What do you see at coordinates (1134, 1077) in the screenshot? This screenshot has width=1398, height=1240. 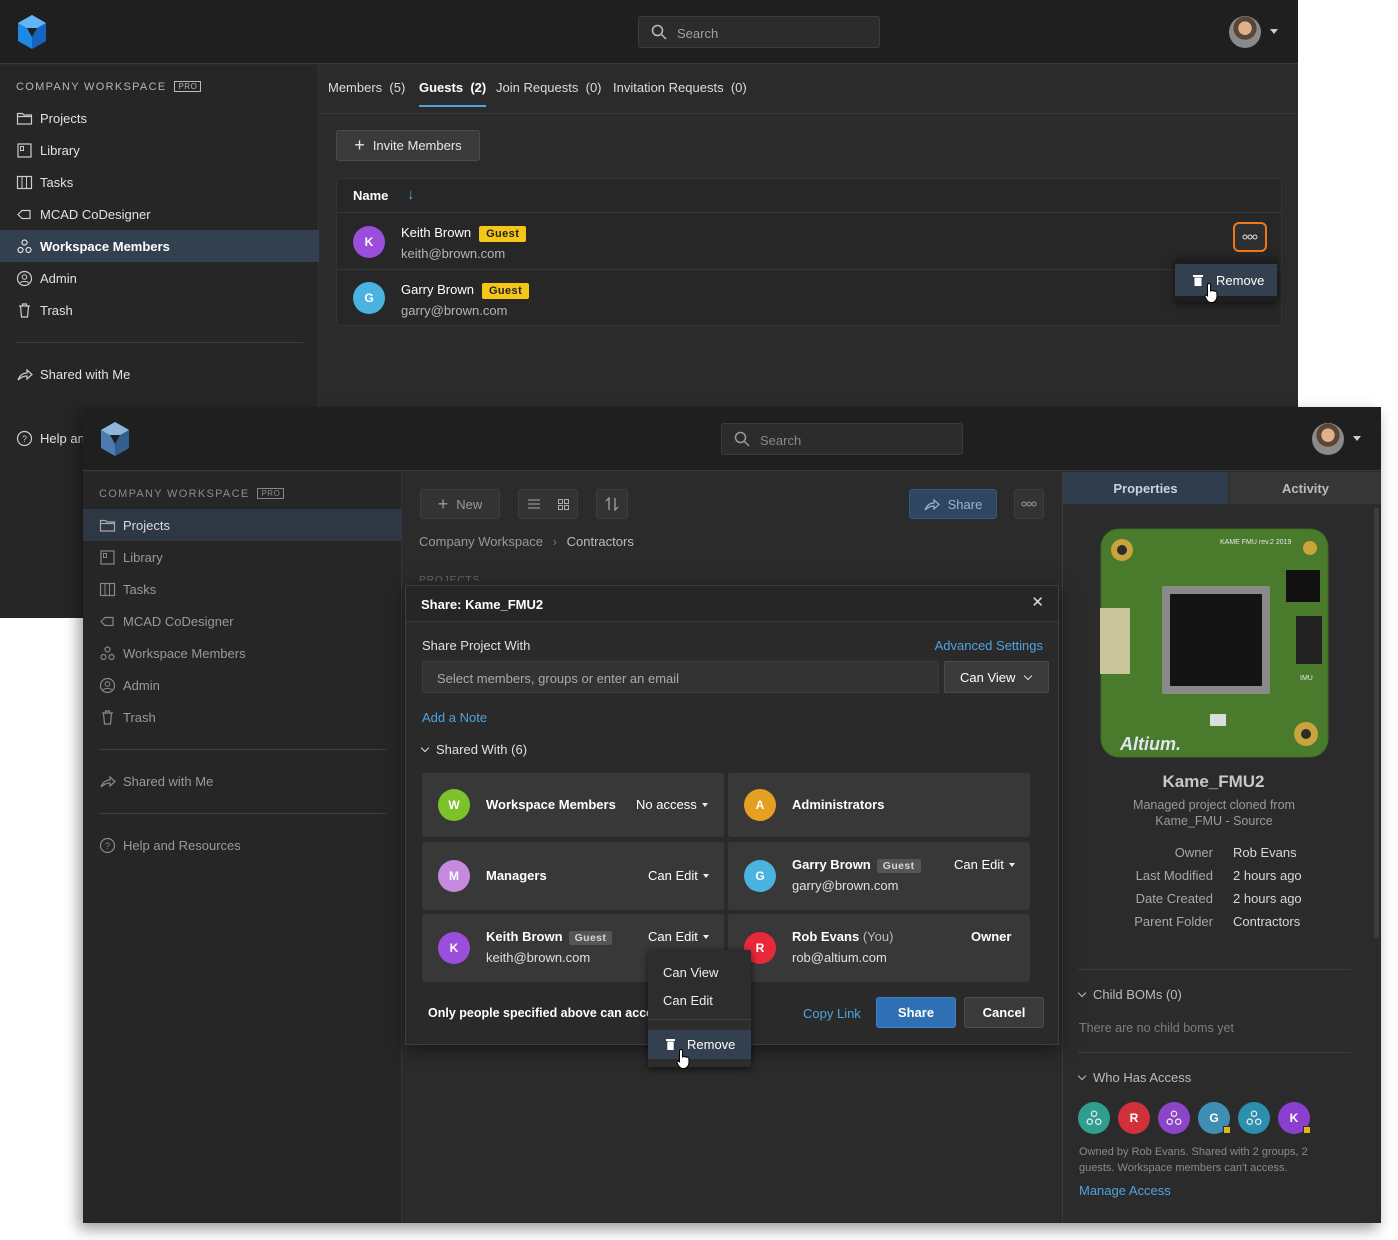 I see `who-has-access-header: Who Has Access` at bounding box center [1134, 1077].